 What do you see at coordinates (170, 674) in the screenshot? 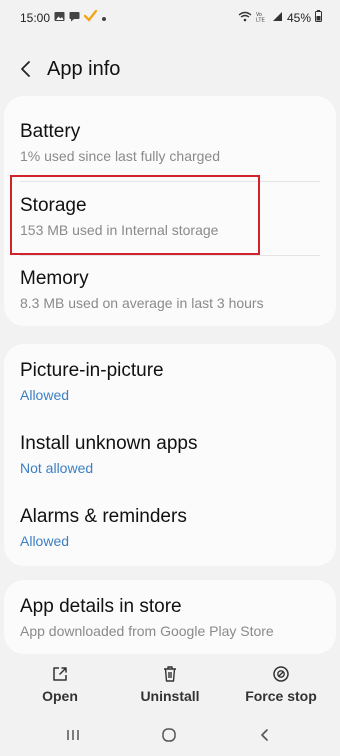
I see `trash-icon` at bounding box center [170, 674].